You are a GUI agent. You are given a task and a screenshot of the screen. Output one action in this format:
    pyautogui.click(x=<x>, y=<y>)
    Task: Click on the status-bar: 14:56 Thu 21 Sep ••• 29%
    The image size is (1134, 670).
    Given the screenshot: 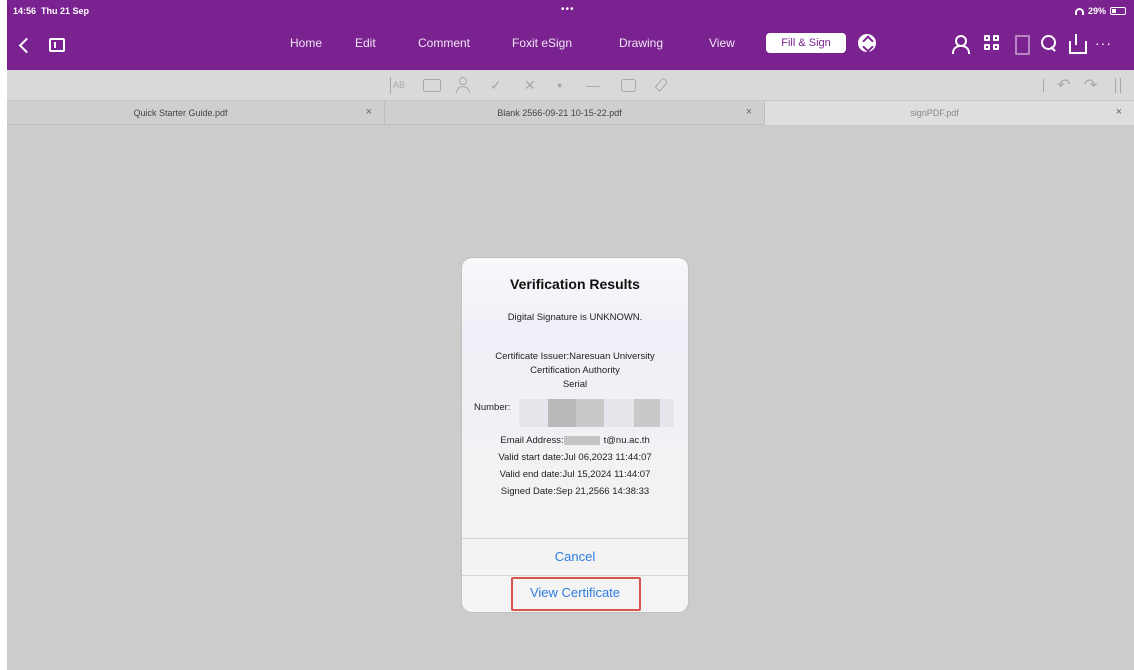 What is the action you would take?
    pyautogui.click(x=570, y=11)
    